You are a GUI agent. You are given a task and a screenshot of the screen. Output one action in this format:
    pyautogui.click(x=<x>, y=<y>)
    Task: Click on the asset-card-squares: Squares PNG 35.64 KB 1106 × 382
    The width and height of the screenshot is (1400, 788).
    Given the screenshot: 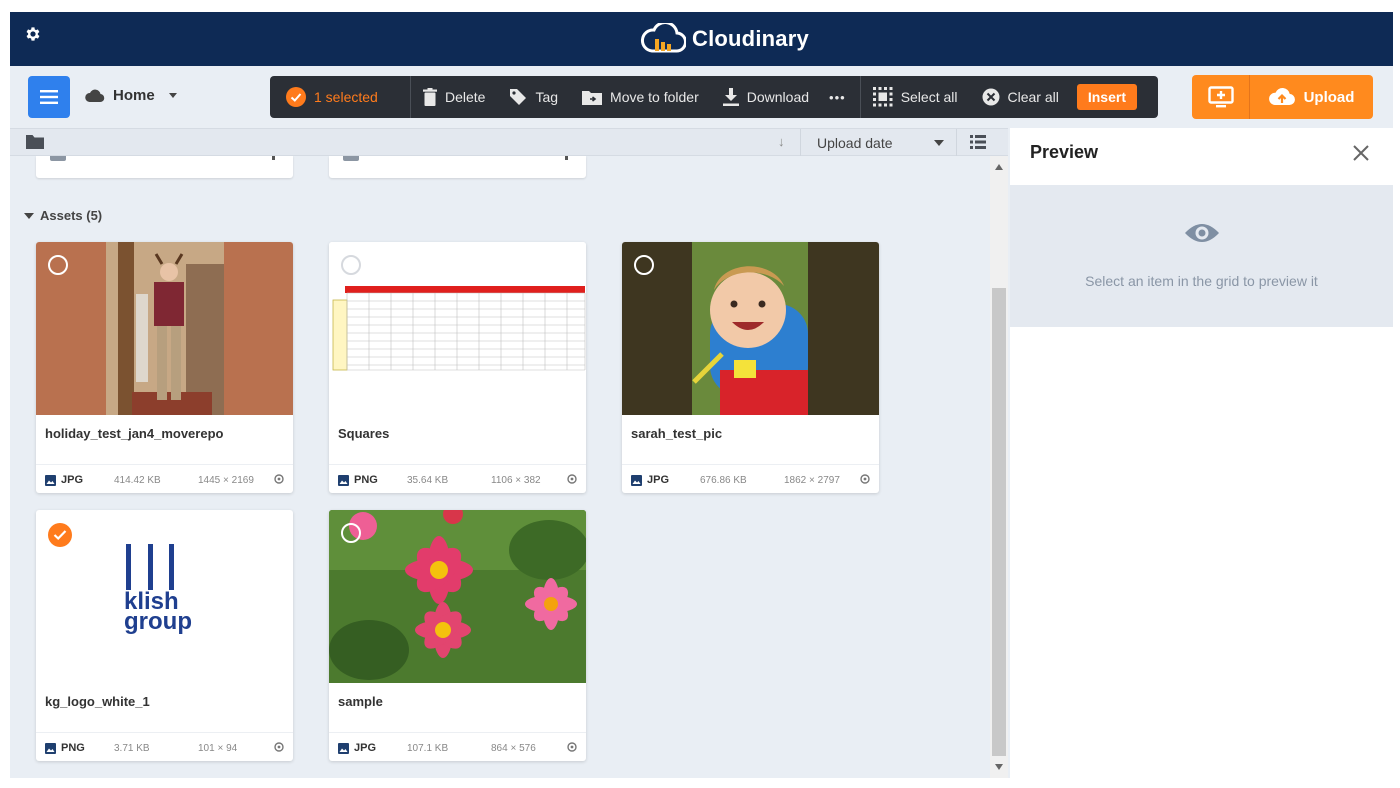 What is the action you would take?
    pyautogui.click(x=457, y=367)
    